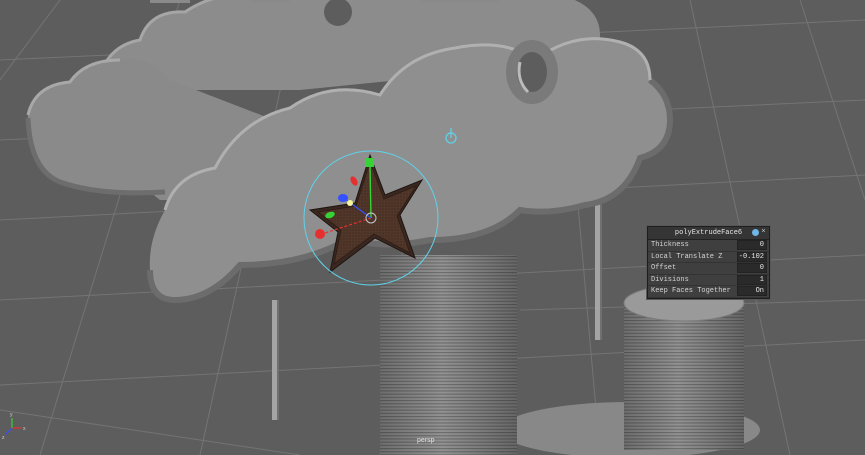  I want to click on manipulator-y-handle, so click(369, 162).